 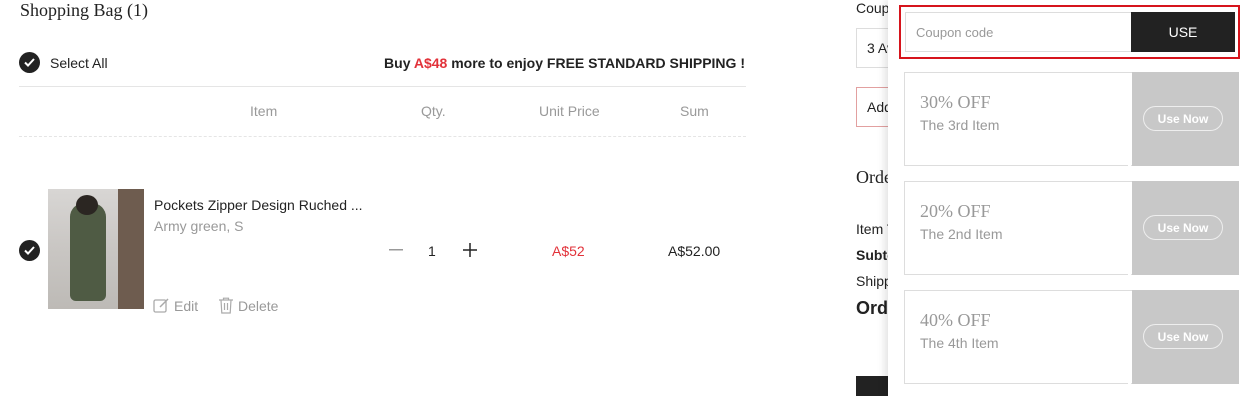 I want to click on shipping-label: Shipp, so click(x=874, y=281).